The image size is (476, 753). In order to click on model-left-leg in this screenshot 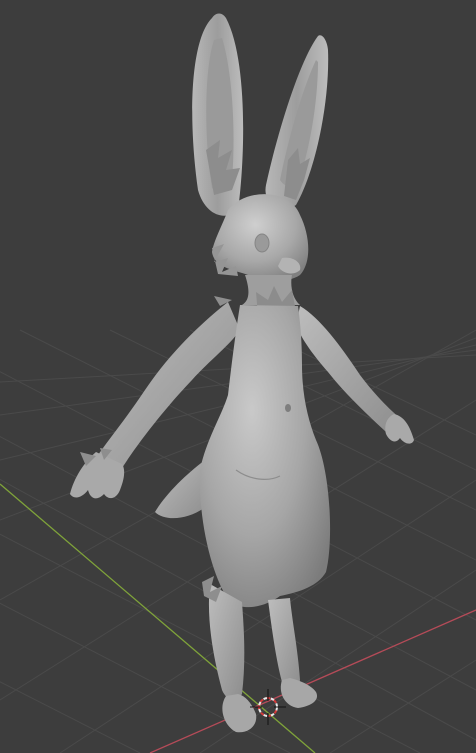, I will do `click(226, 642)`.